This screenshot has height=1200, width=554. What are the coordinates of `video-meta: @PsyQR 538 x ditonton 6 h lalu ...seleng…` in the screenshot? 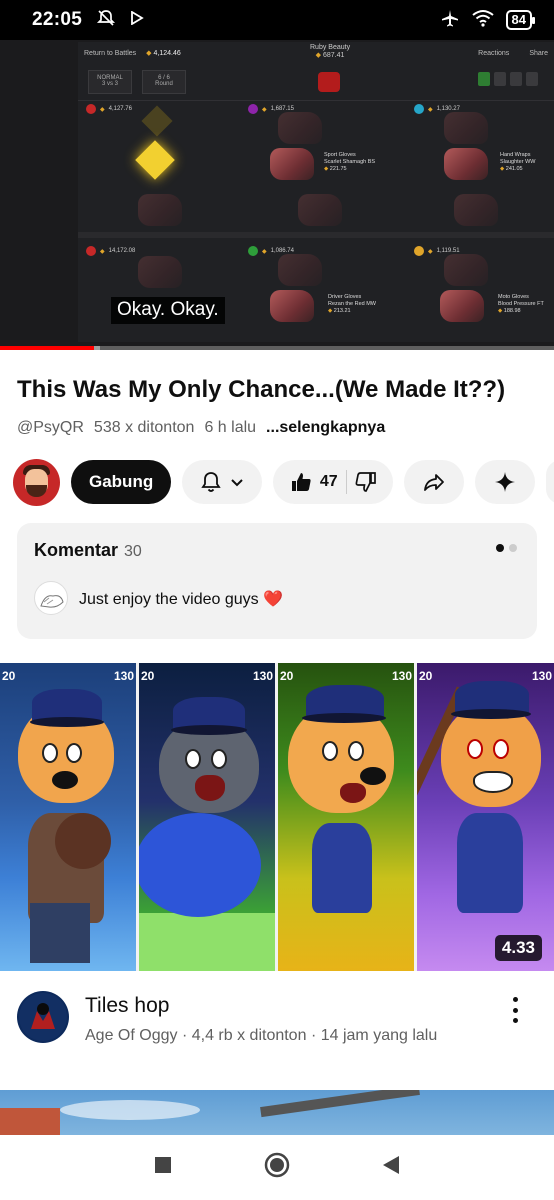 It's located at (201, 428).